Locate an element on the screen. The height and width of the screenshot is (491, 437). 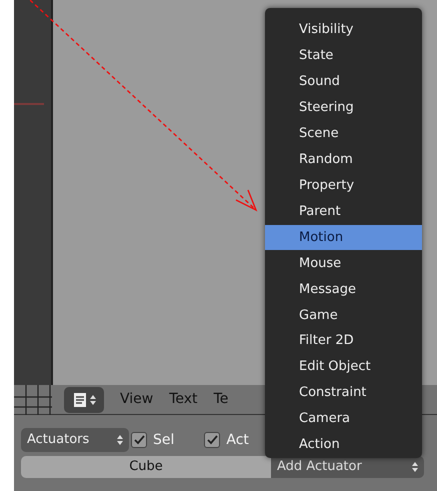
menu-item: Steering is located at coordinates (343, 107).